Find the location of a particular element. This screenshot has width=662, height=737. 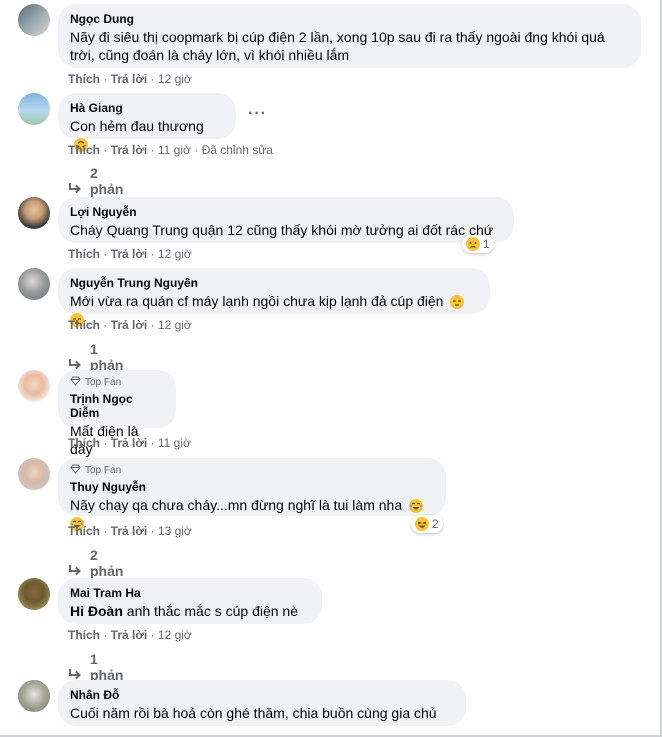

commenter-name: Nguyễn Trung Nguyên is located at coordinates (274, 283).